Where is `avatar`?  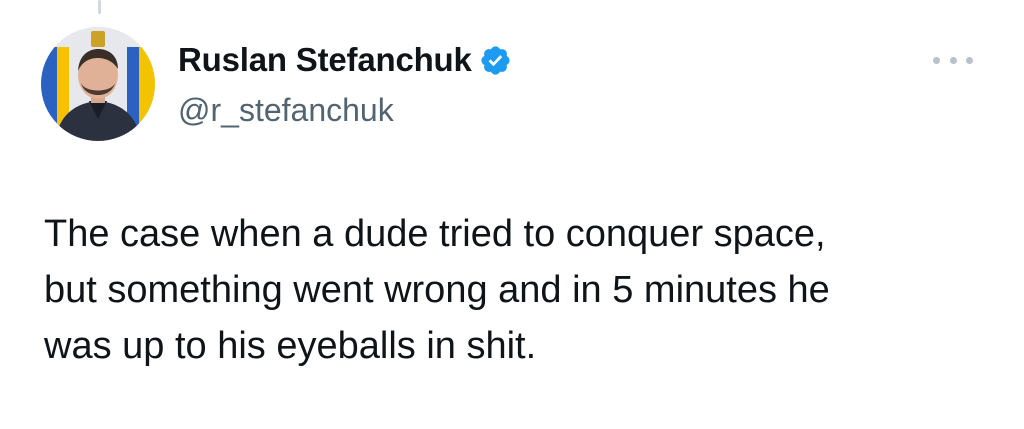 avatar is located at coordinates (98, 84).